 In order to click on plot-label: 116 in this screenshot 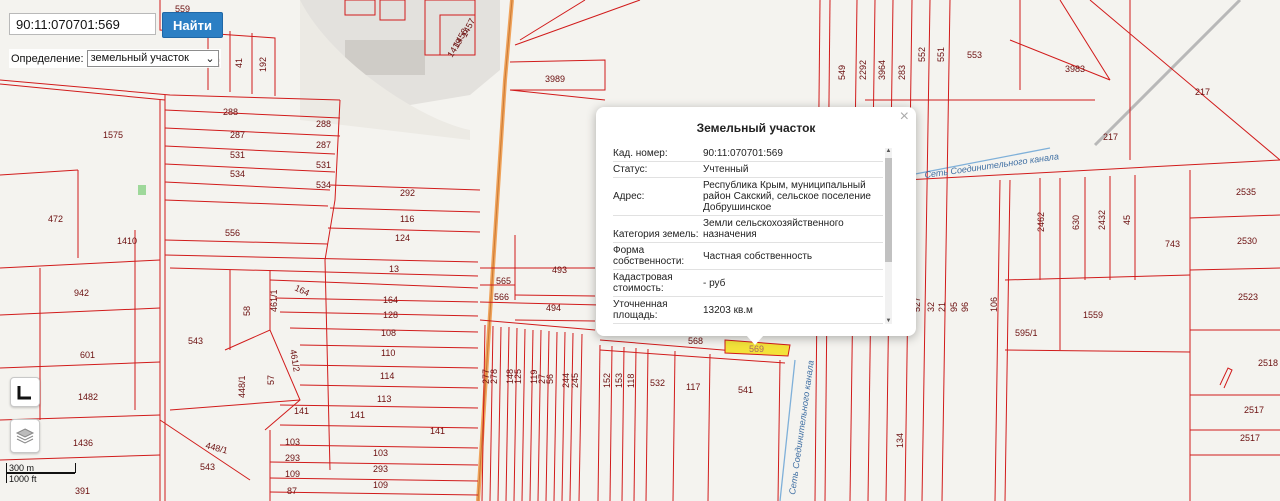, I will do `click(407, 219)`.